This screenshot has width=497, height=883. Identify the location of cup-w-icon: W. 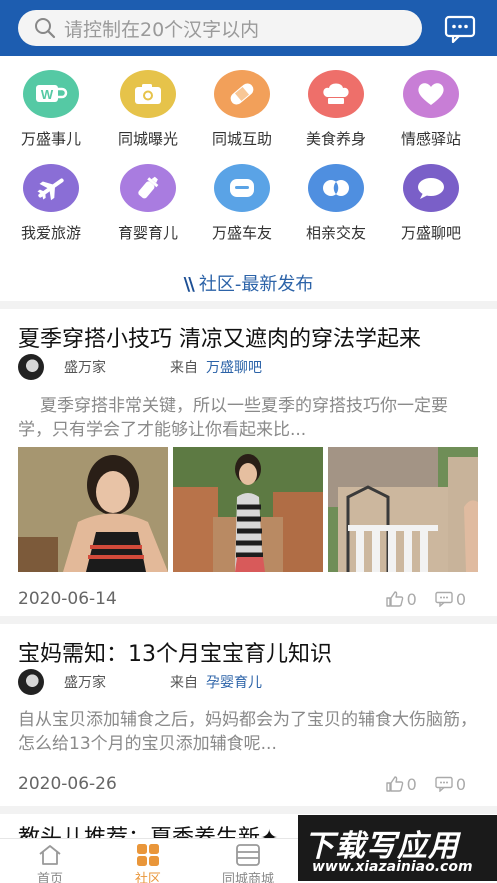
(51, 94).